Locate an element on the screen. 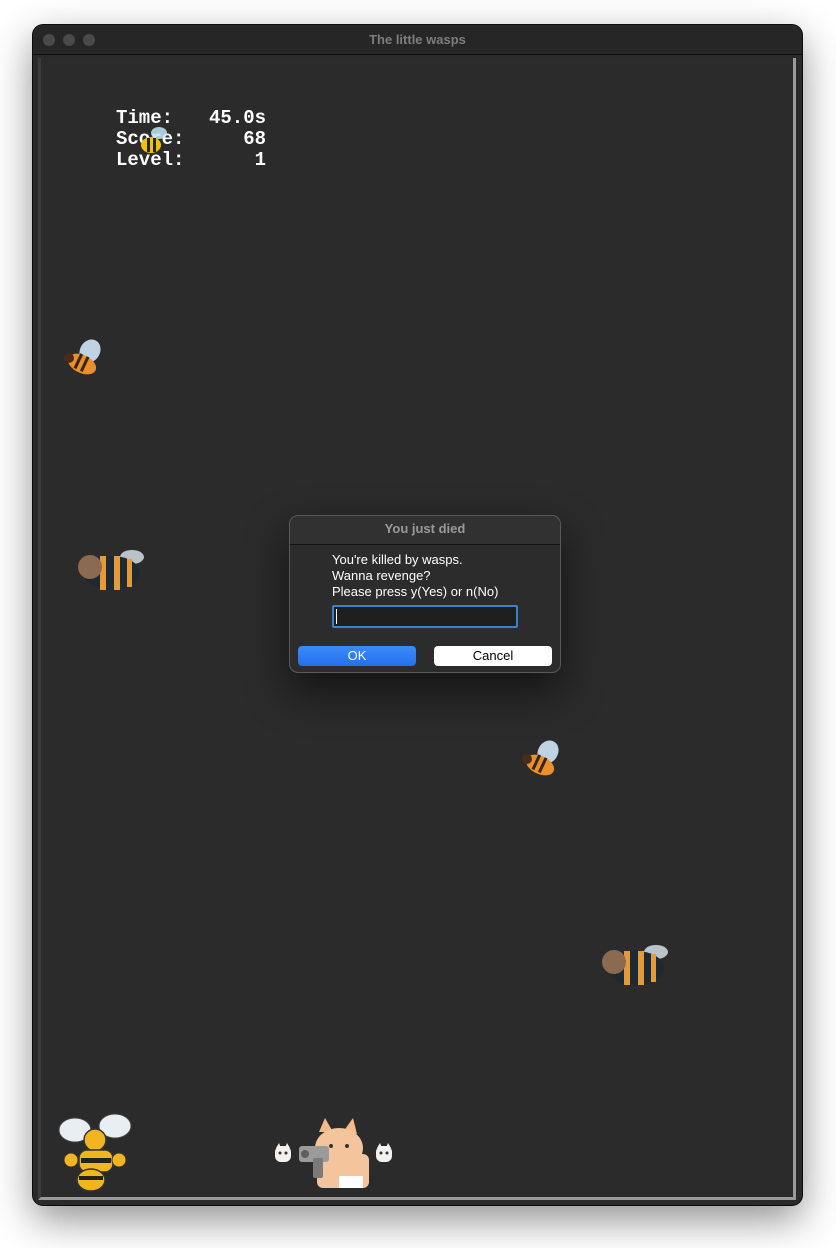  window-title: The little wasps is located at coordinates (417, 39).